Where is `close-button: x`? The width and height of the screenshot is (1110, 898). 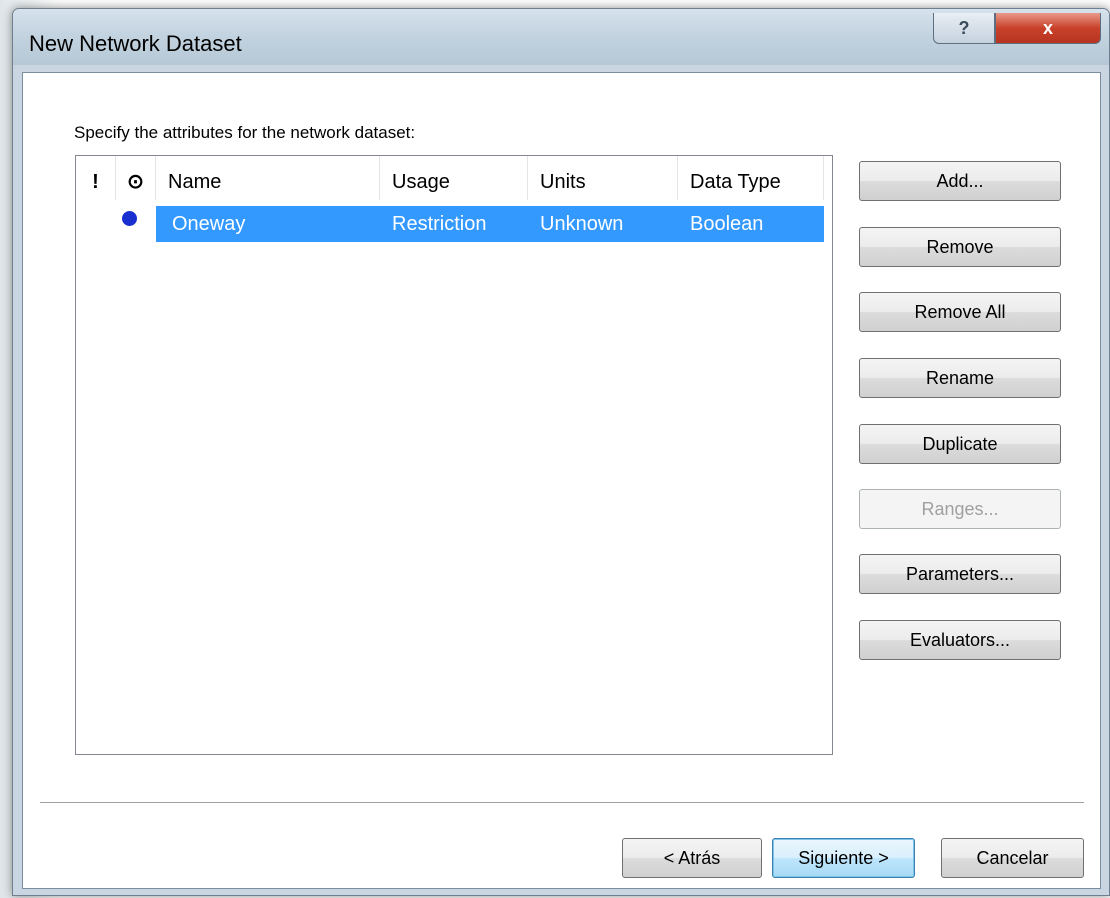
close-button: x is located at coordinates (1048, 28).